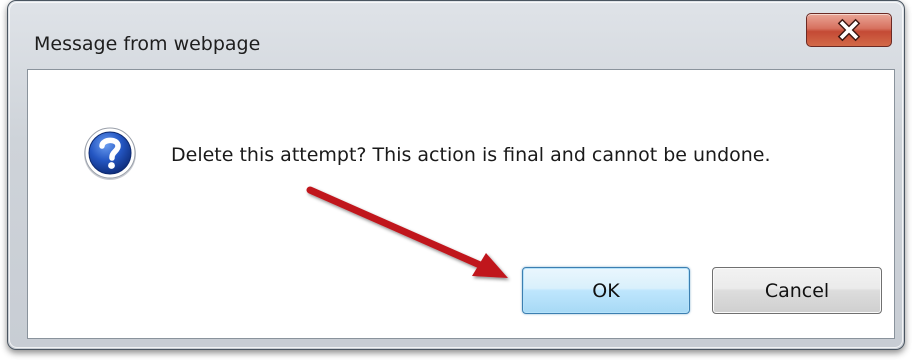 The width and height of the screenshot is (912, 360). What do you see at coordinates (147, 44) in the screenshot?
I see `dialog-title: Message from webpage` at bounding box center [147, 44].